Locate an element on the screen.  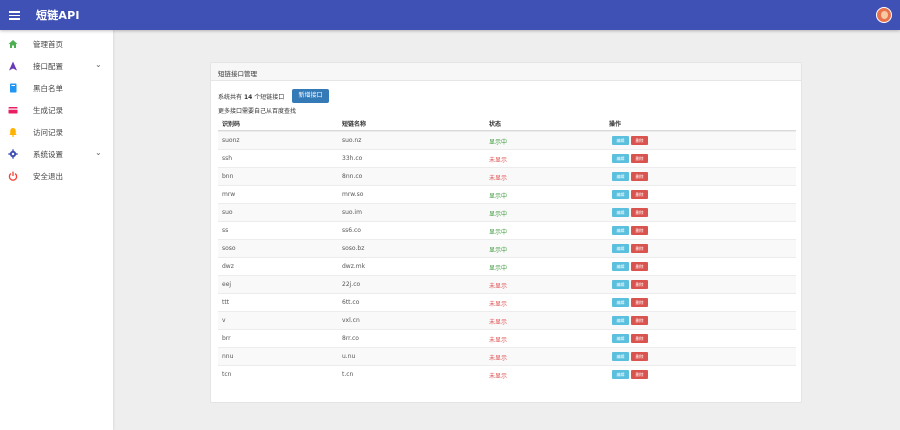
row-id: eej is located at coordinates (227, 284).